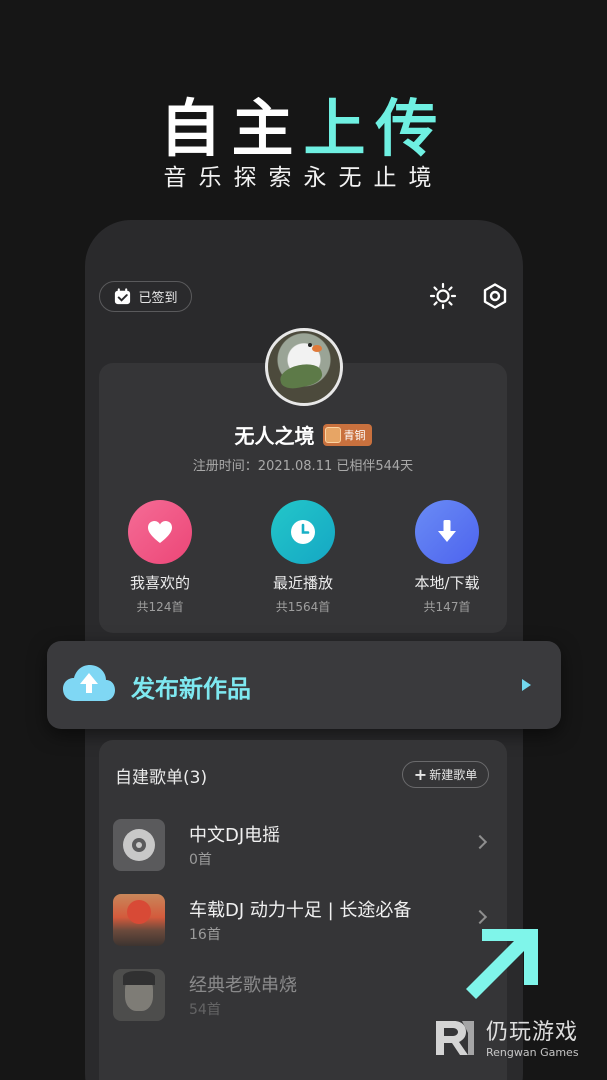 The image size is (607, 1080). Describe the element at coordinates (502, 964) in the screenshot. I see `arrow-up-right-icon` at that location.